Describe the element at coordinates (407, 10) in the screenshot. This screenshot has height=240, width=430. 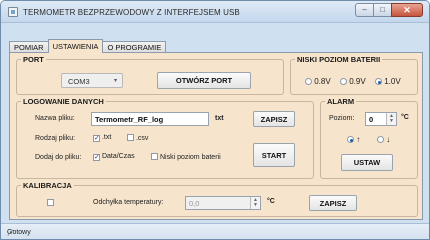
I see `close-button: ✕` at that location.